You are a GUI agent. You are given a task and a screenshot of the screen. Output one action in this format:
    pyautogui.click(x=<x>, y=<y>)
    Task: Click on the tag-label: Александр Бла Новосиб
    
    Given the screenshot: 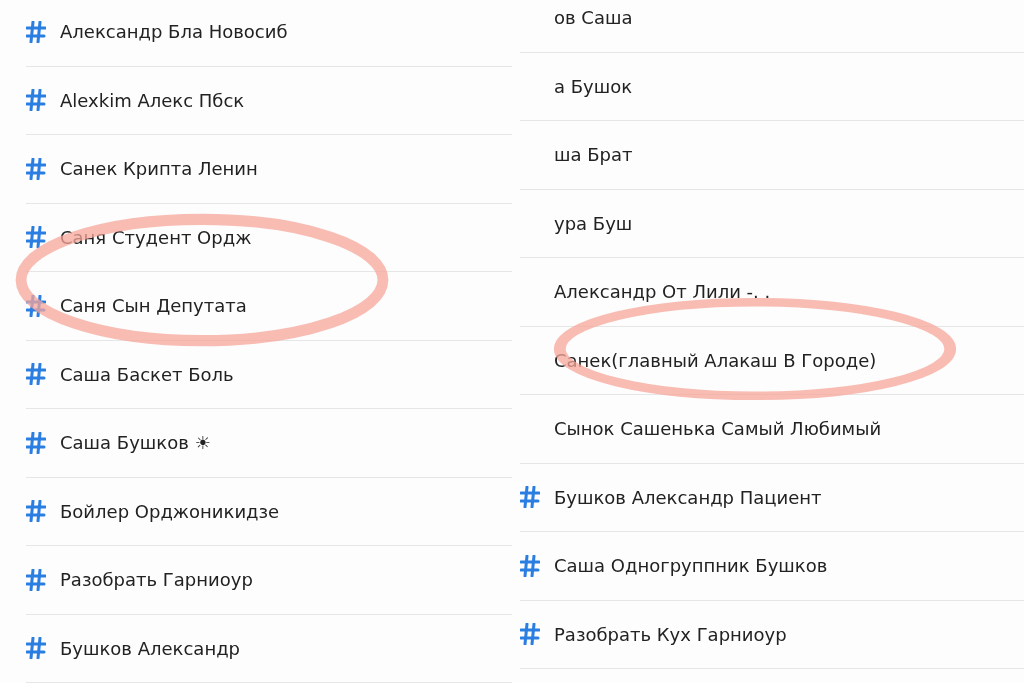 What is the action you would take?
    pyautogui.click(x=174, y=32)
    